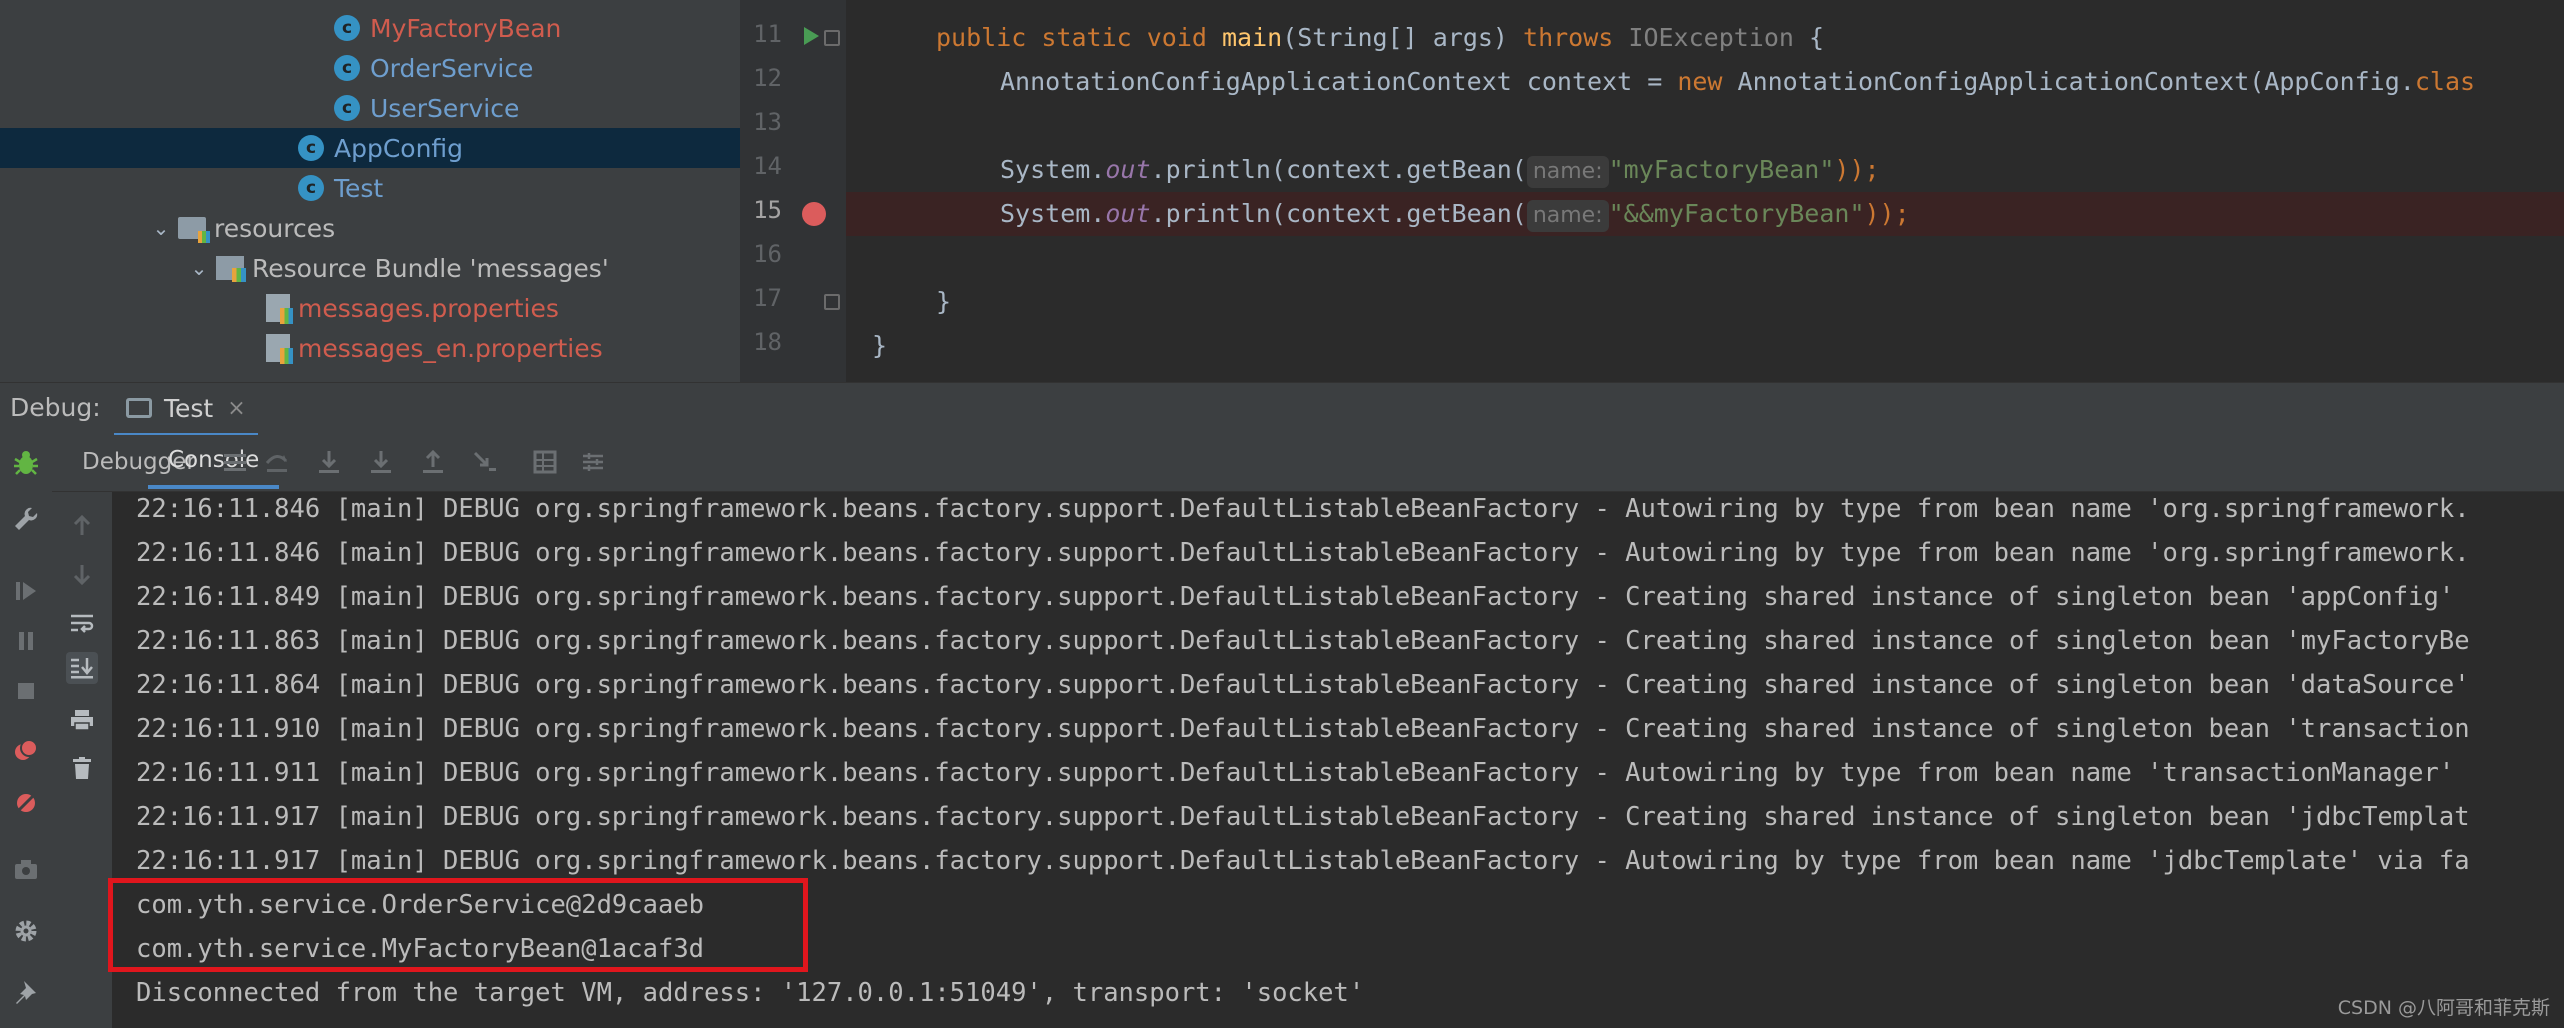 This screenshot has width=2564, height=1028. I want to click on tree-item-messages-en-properties: messages_en.properties, so click(370, 348).